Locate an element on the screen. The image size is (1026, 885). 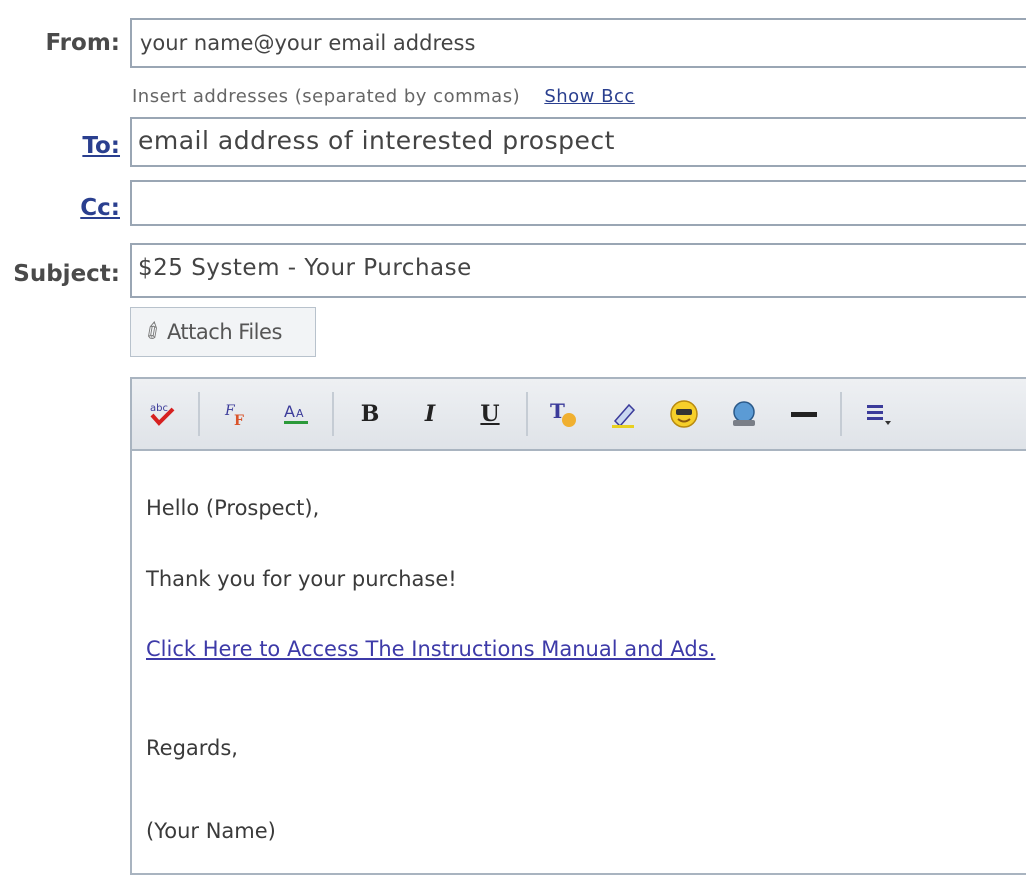
bold-icon: B is located at coordinates (370, 414).